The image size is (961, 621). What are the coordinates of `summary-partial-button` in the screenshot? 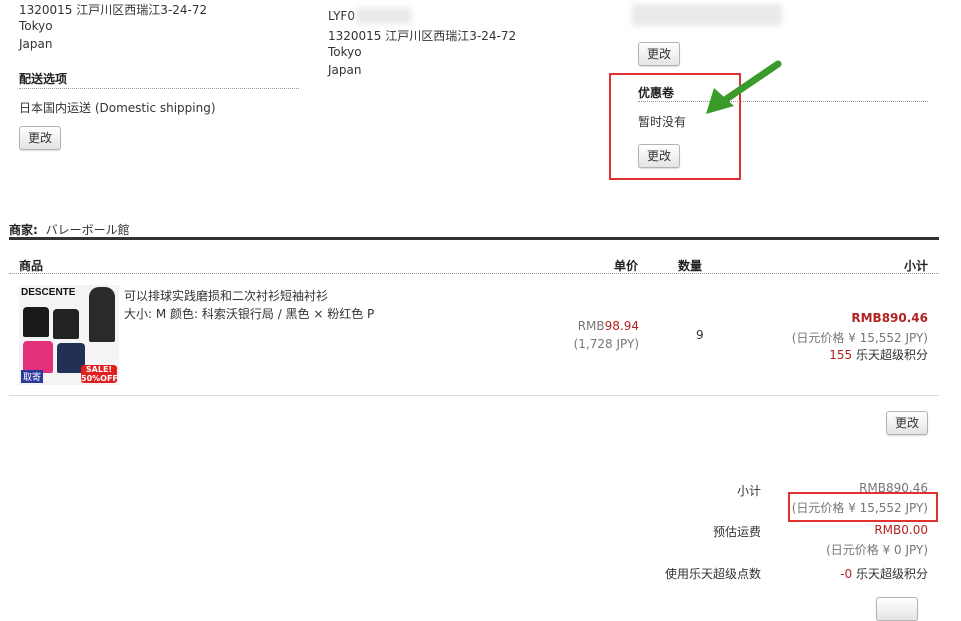 It's located at (897, 609).